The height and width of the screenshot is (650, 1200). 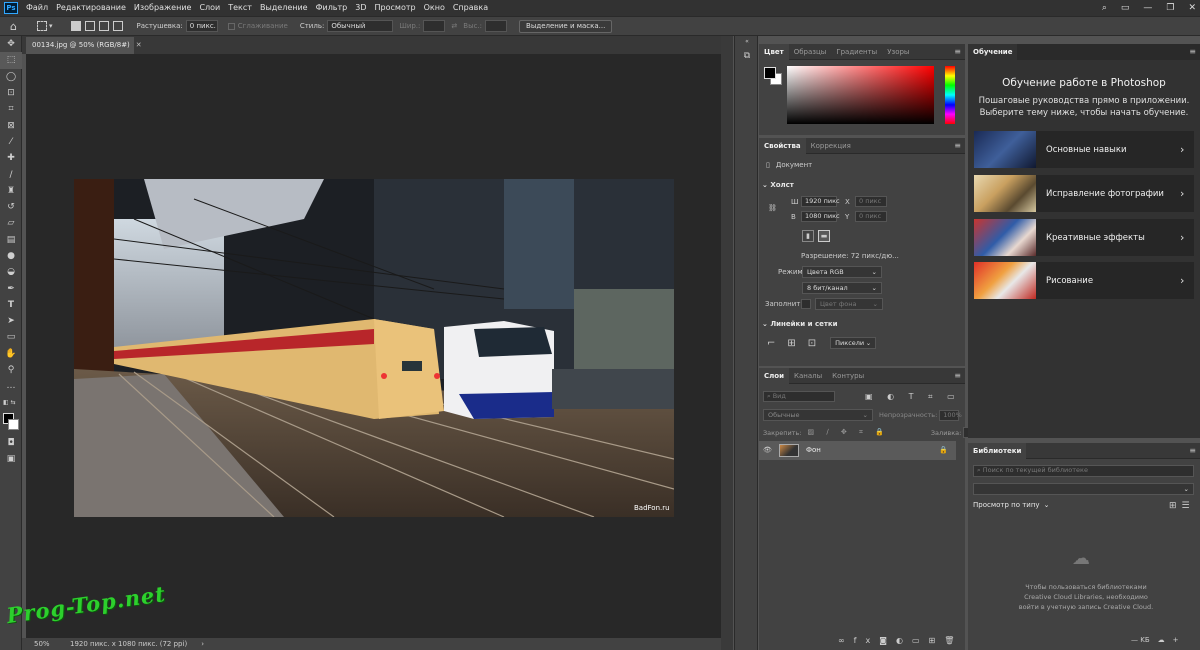 I want to click on antialias-checkbox: Сглаживание, so click(x=256, y=26).